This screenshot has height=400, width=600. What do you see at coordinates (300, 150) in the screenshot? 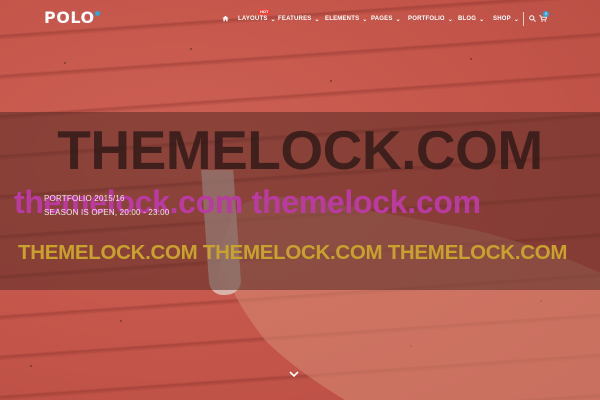
I see `watermark-large: THEMELOCK.COM` at bounding box center [300, 150].